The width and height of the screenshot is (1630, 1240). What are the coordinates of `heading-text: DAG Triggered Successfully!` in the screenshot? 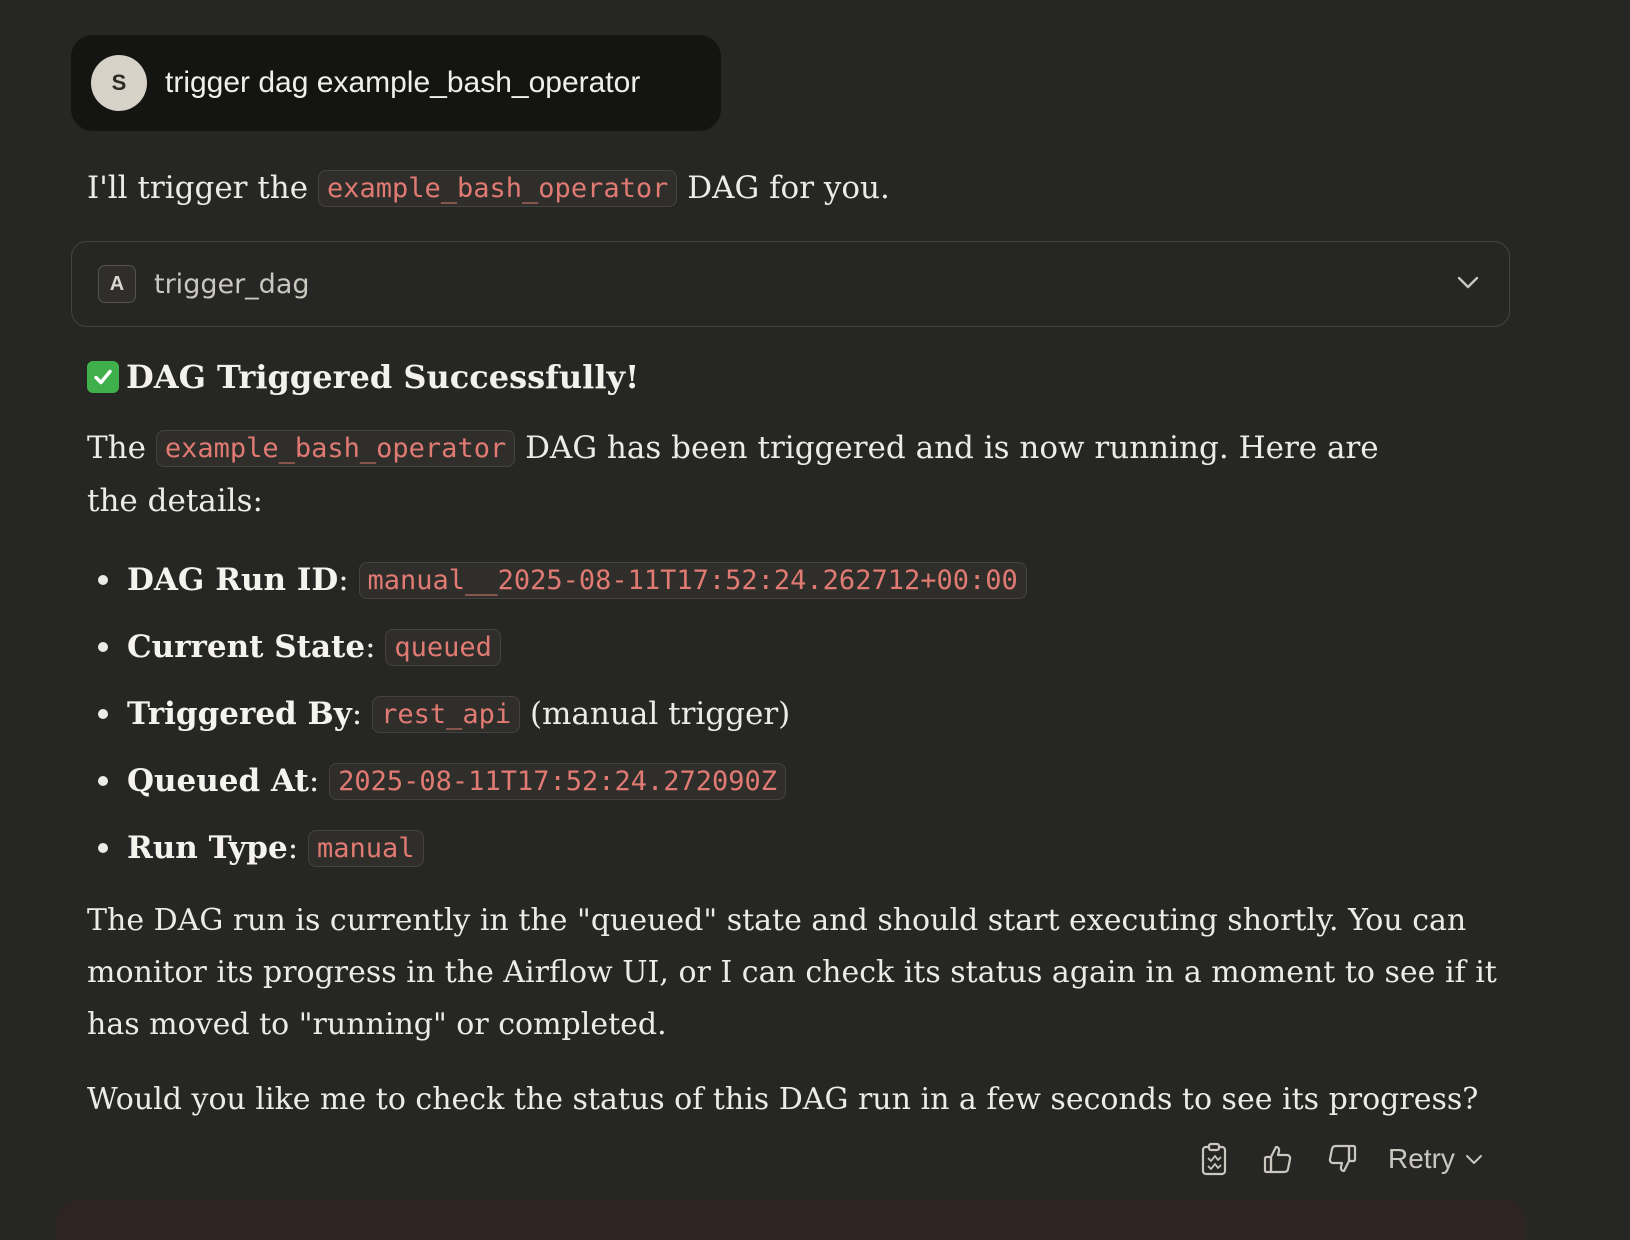 It's located at (383, 377).